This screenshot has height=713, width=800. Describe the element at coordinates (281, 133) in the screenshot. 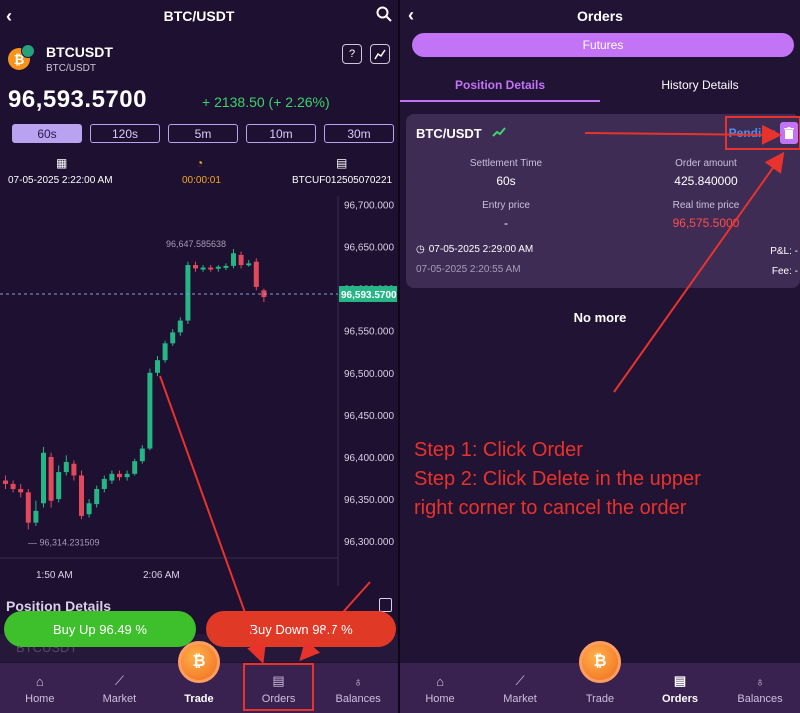

I see `period-10m: 10m` at that location.